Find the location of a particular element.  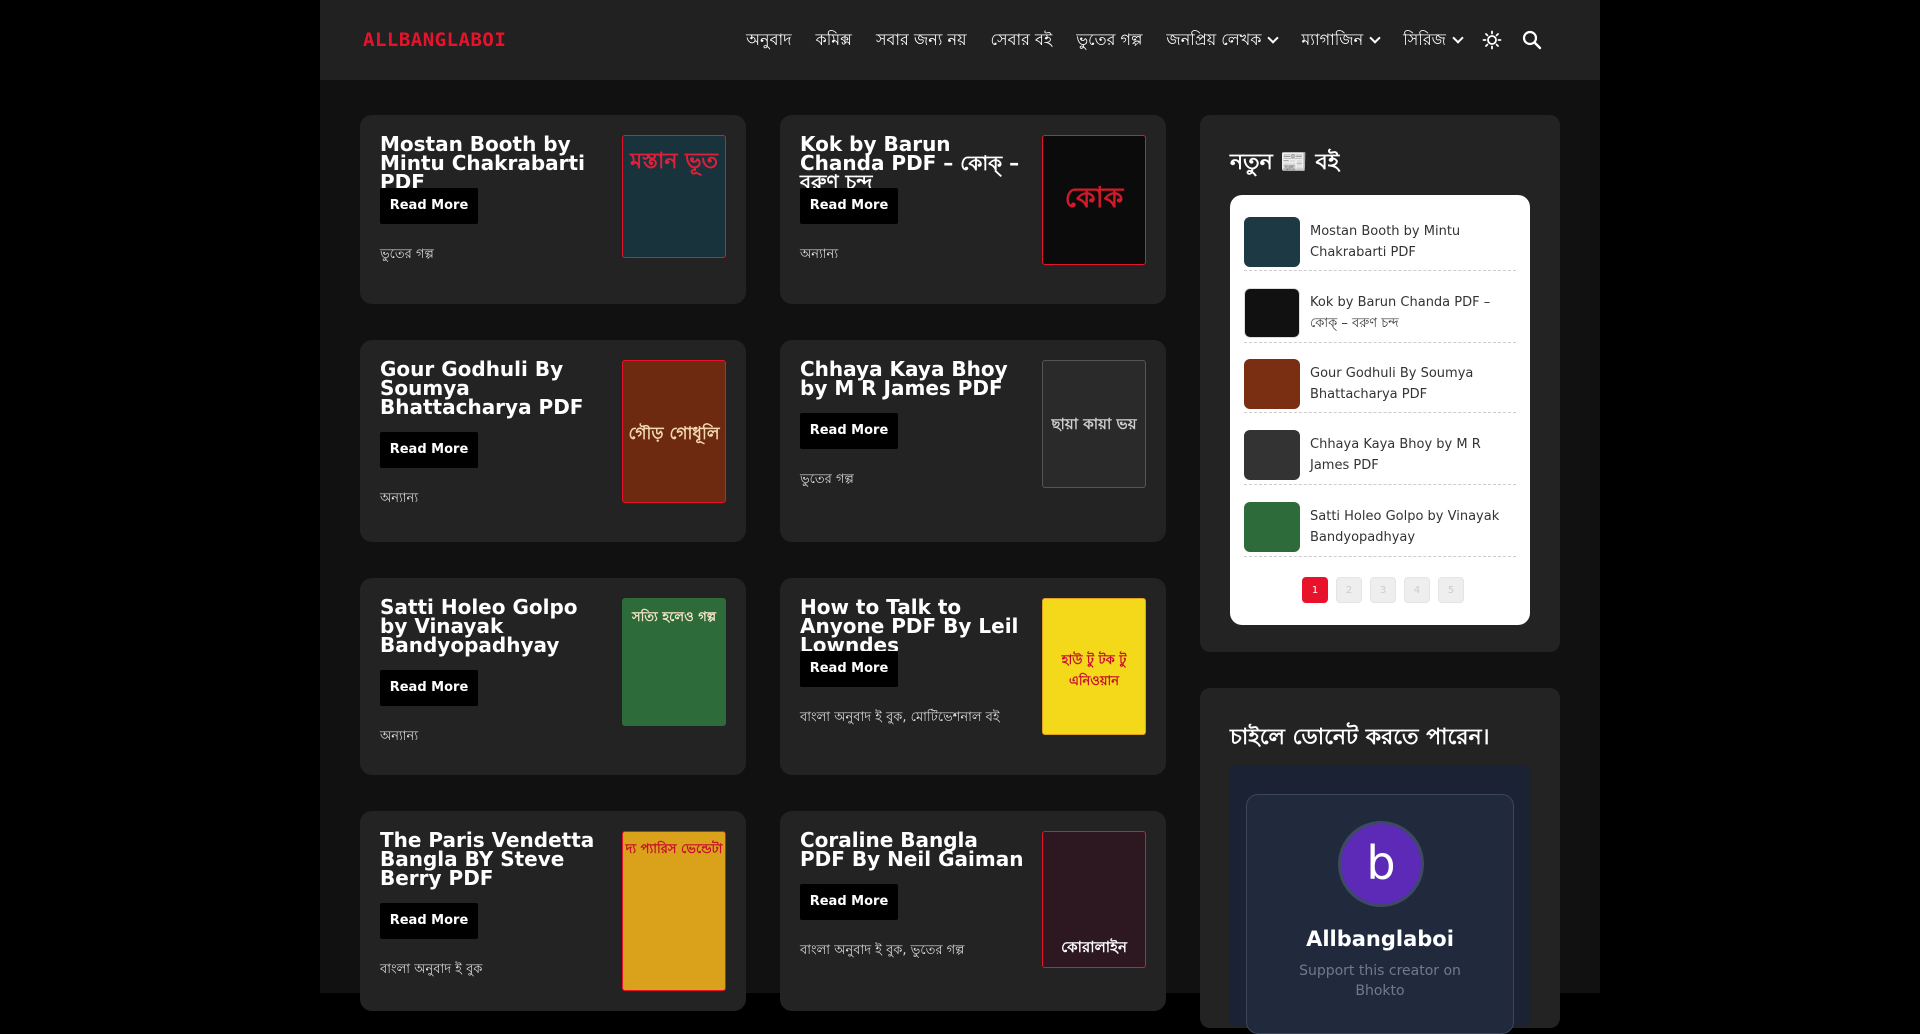

creator-subtitle: Support this creator on Bhokto is located at coordinates (1380, 981).